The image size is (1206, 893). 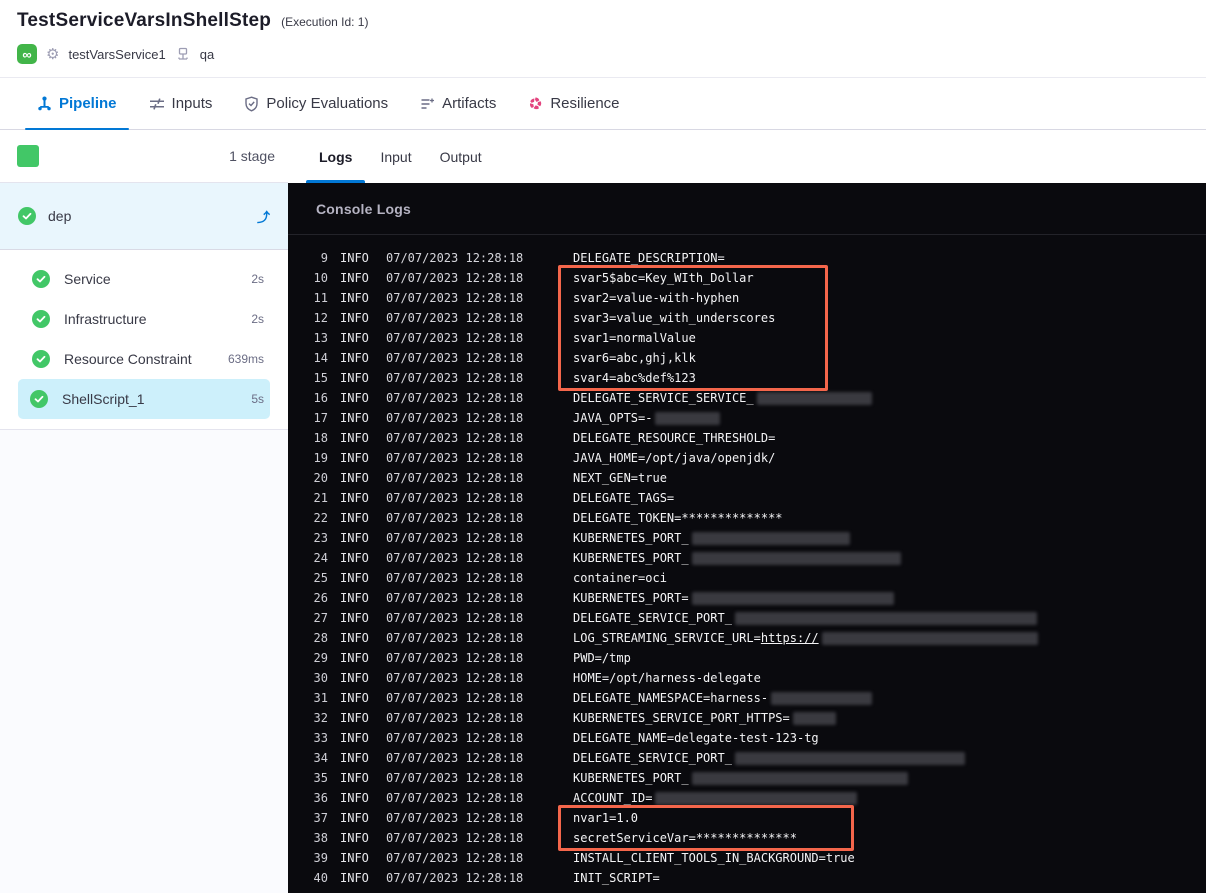 What do you see at coordinates (320, 778) in the screenshot?
I see `log-line-number: 35` at bounding box center [320, 778].